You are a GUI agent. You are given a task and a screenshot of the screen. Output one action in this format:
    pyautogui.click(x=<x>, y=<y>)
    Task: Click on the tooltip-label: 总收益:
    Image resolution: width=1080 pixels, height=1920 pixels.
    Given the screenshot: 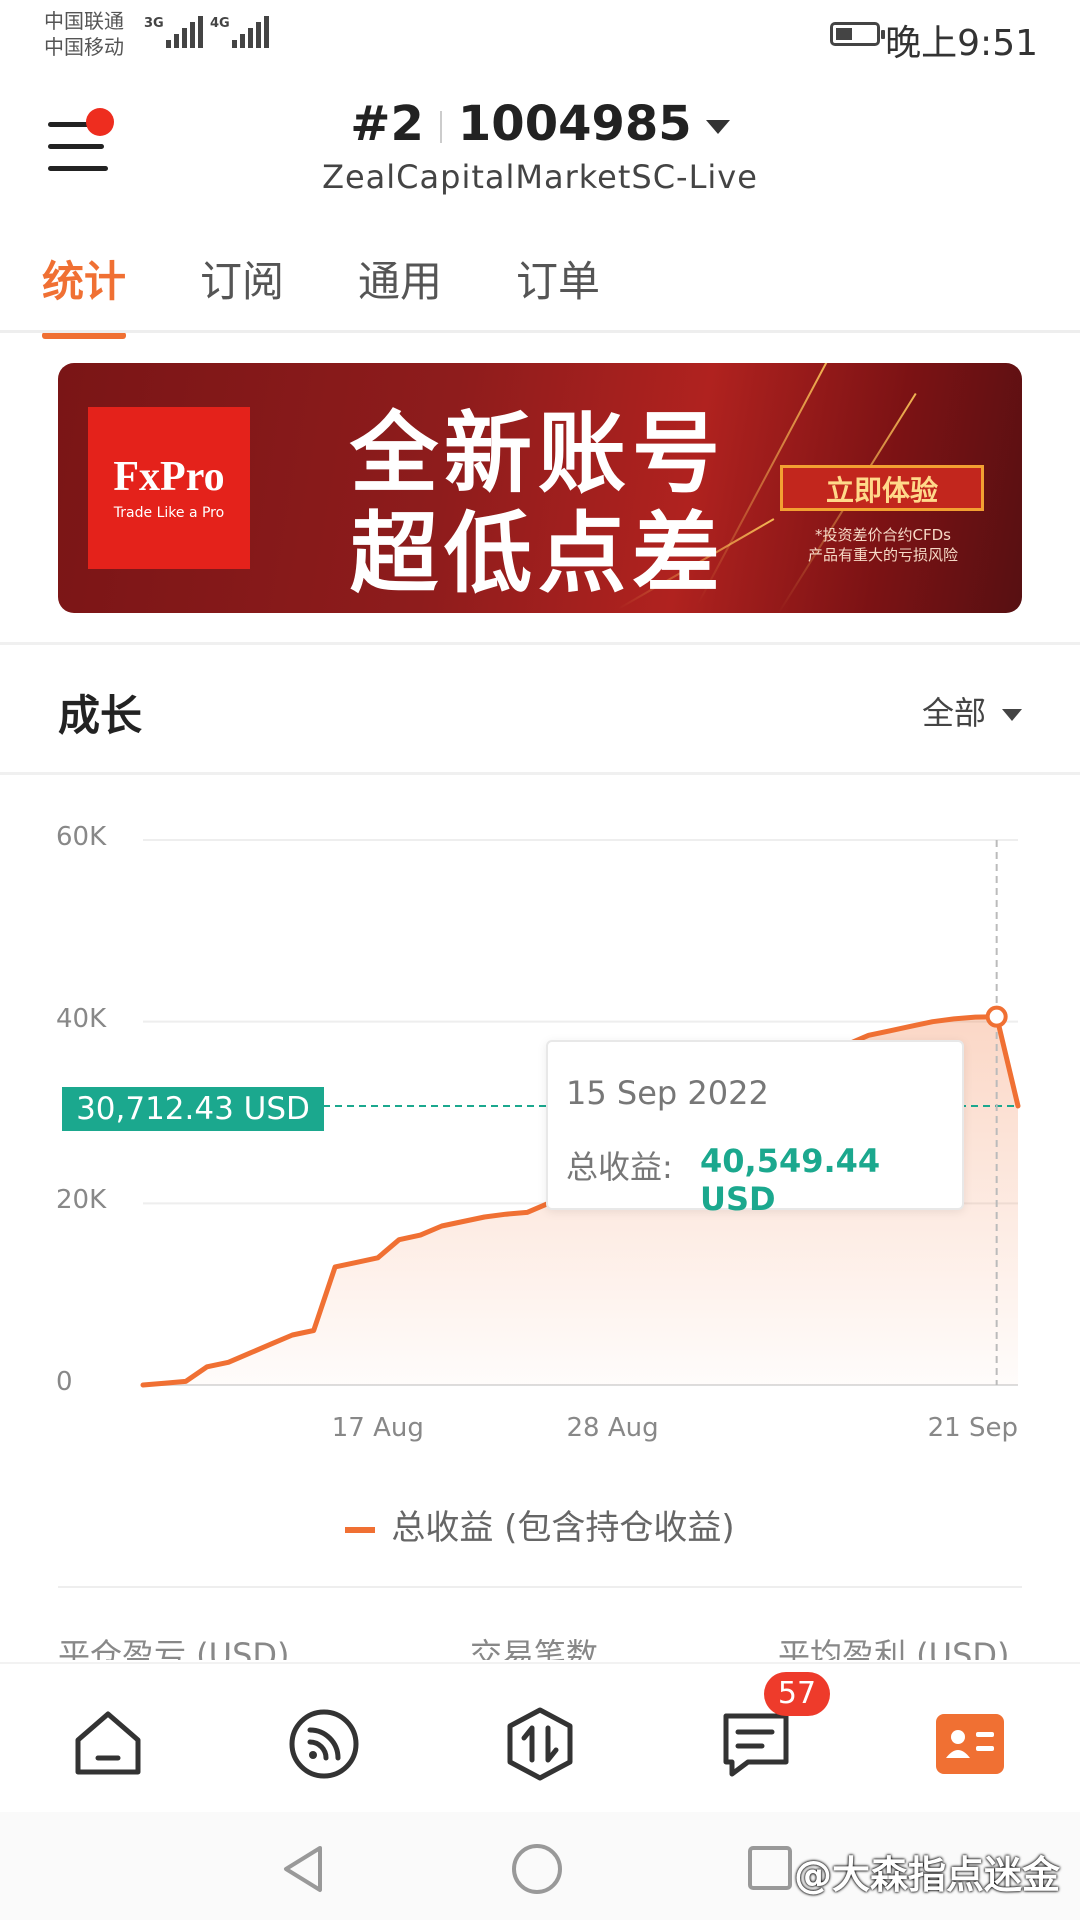 What is the action you would take?
    pyautogui.click(x=619, y=1167)
    